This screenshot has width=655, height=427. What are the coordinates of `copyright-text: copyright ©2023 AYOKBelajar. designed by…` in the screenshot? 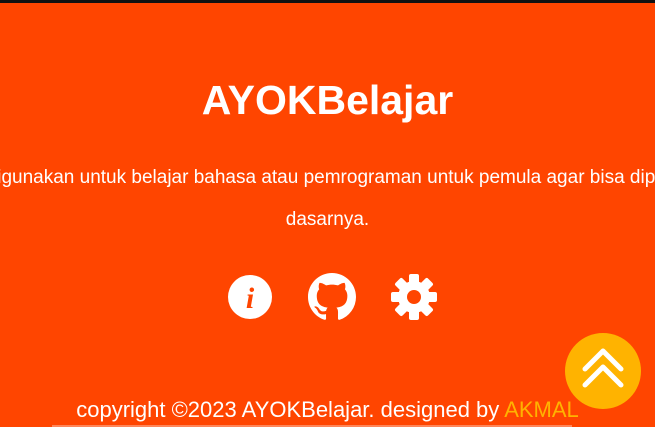 It's located at (327, 410).